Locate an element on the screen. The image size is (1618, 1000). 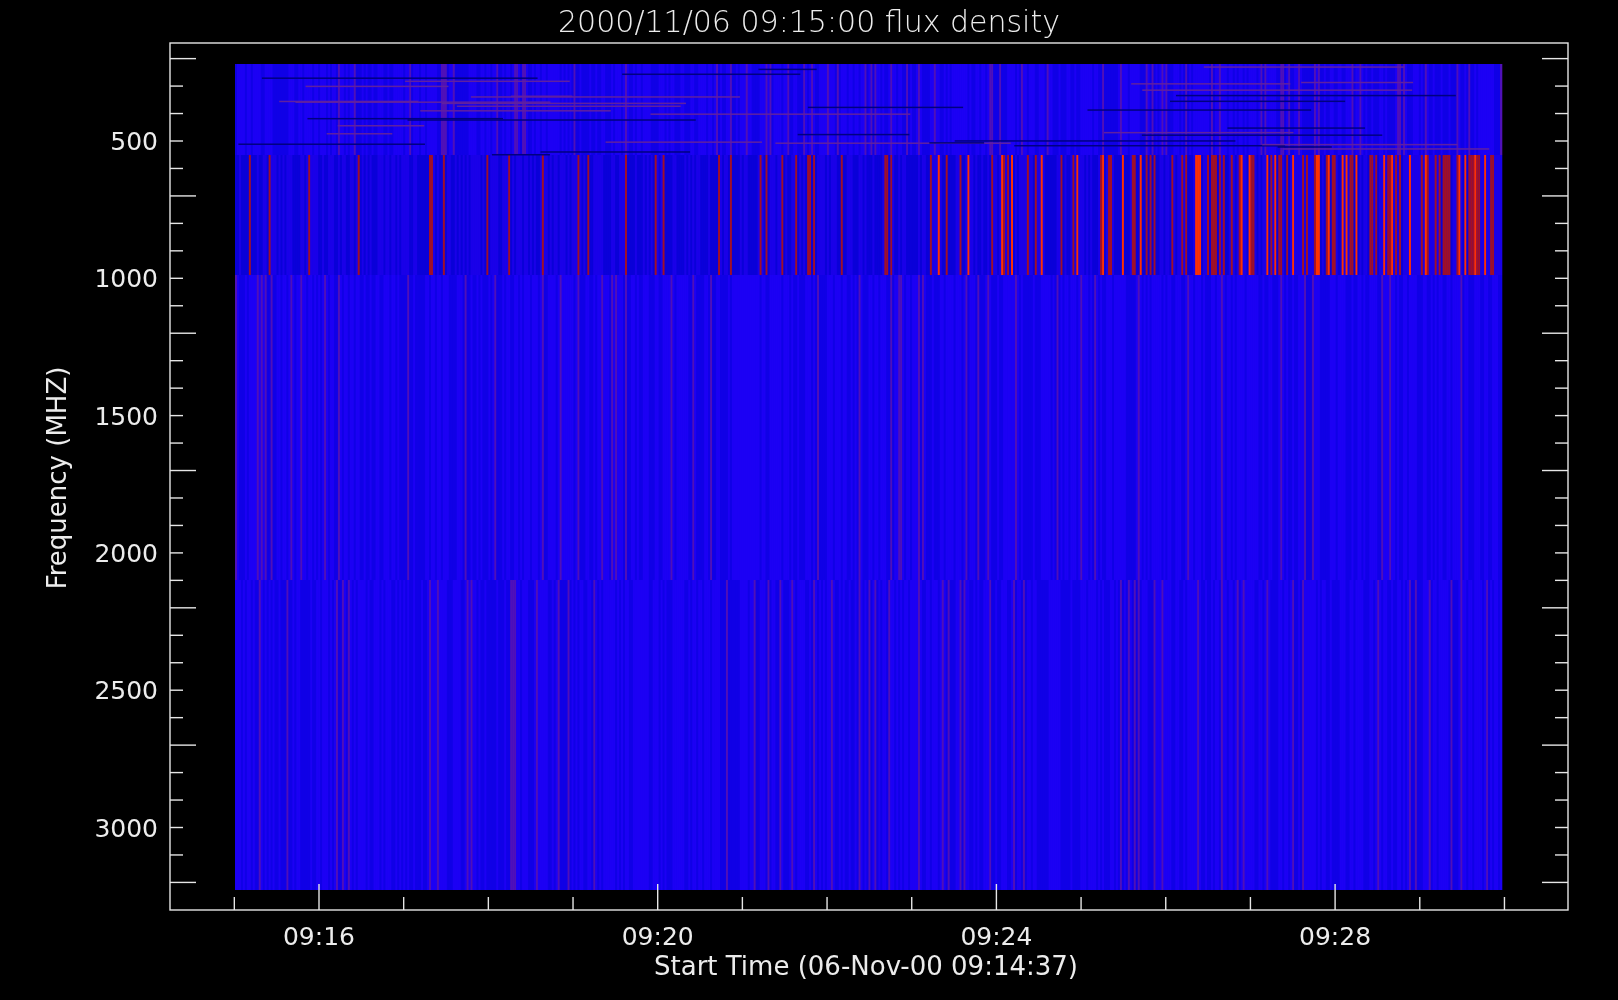
y-axis-label: Frequency (MHZ) is located at coordinates (57, 478).